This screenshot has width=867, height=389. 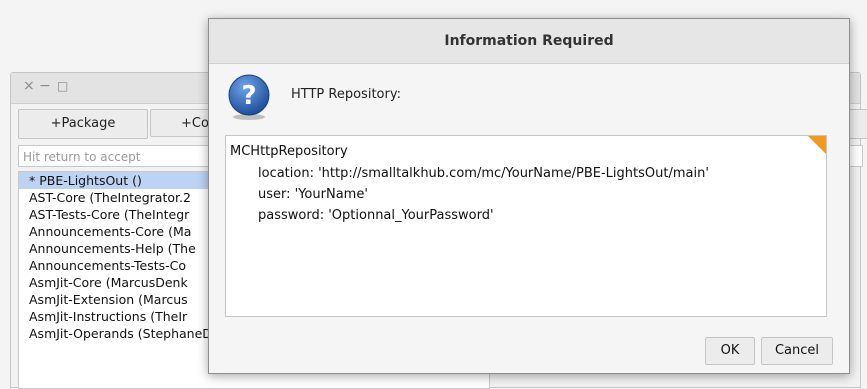 I want to click on maximize-icon: □, so click(x=62, y=86).